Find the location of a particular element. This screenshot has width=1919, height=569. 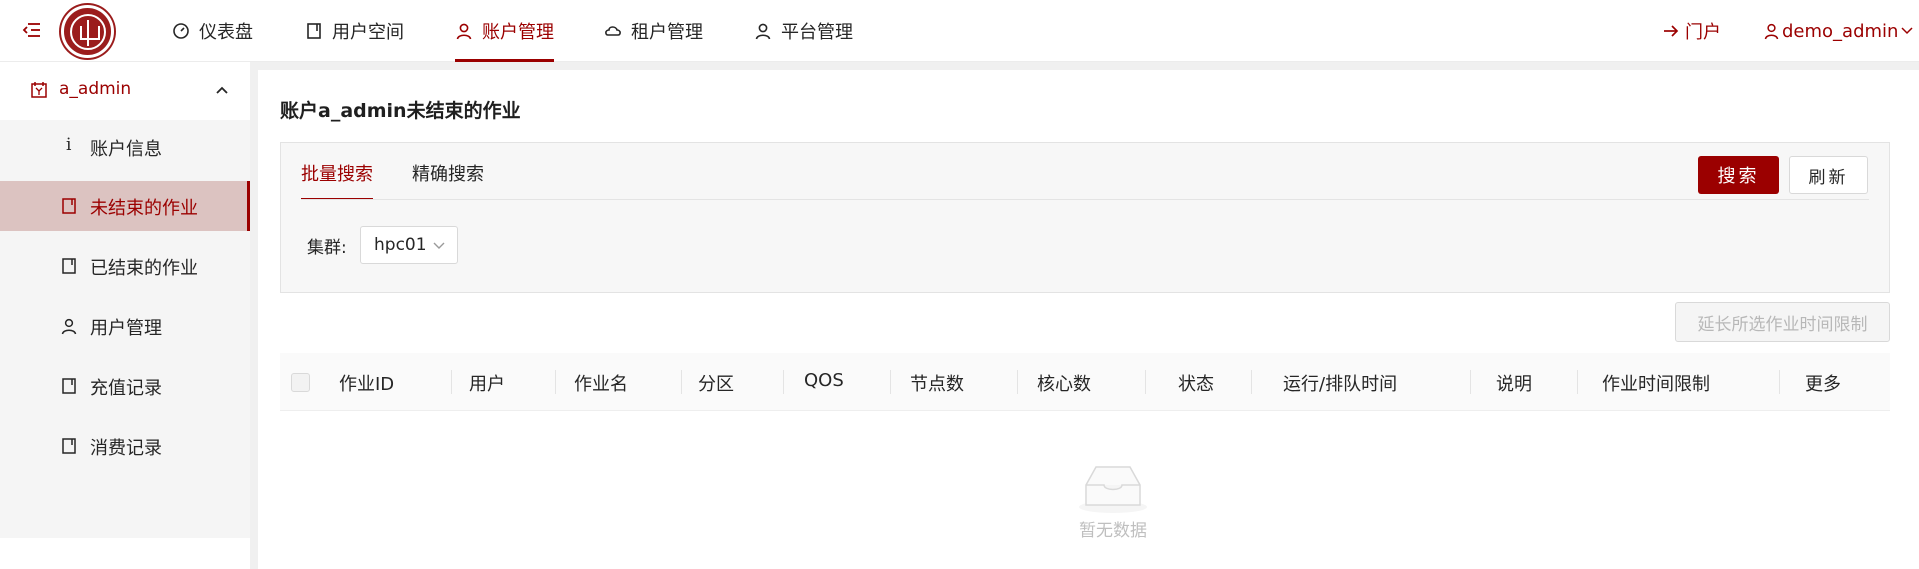

nav-dashboard: 仪表盘 is located at coordinates (212, 31).